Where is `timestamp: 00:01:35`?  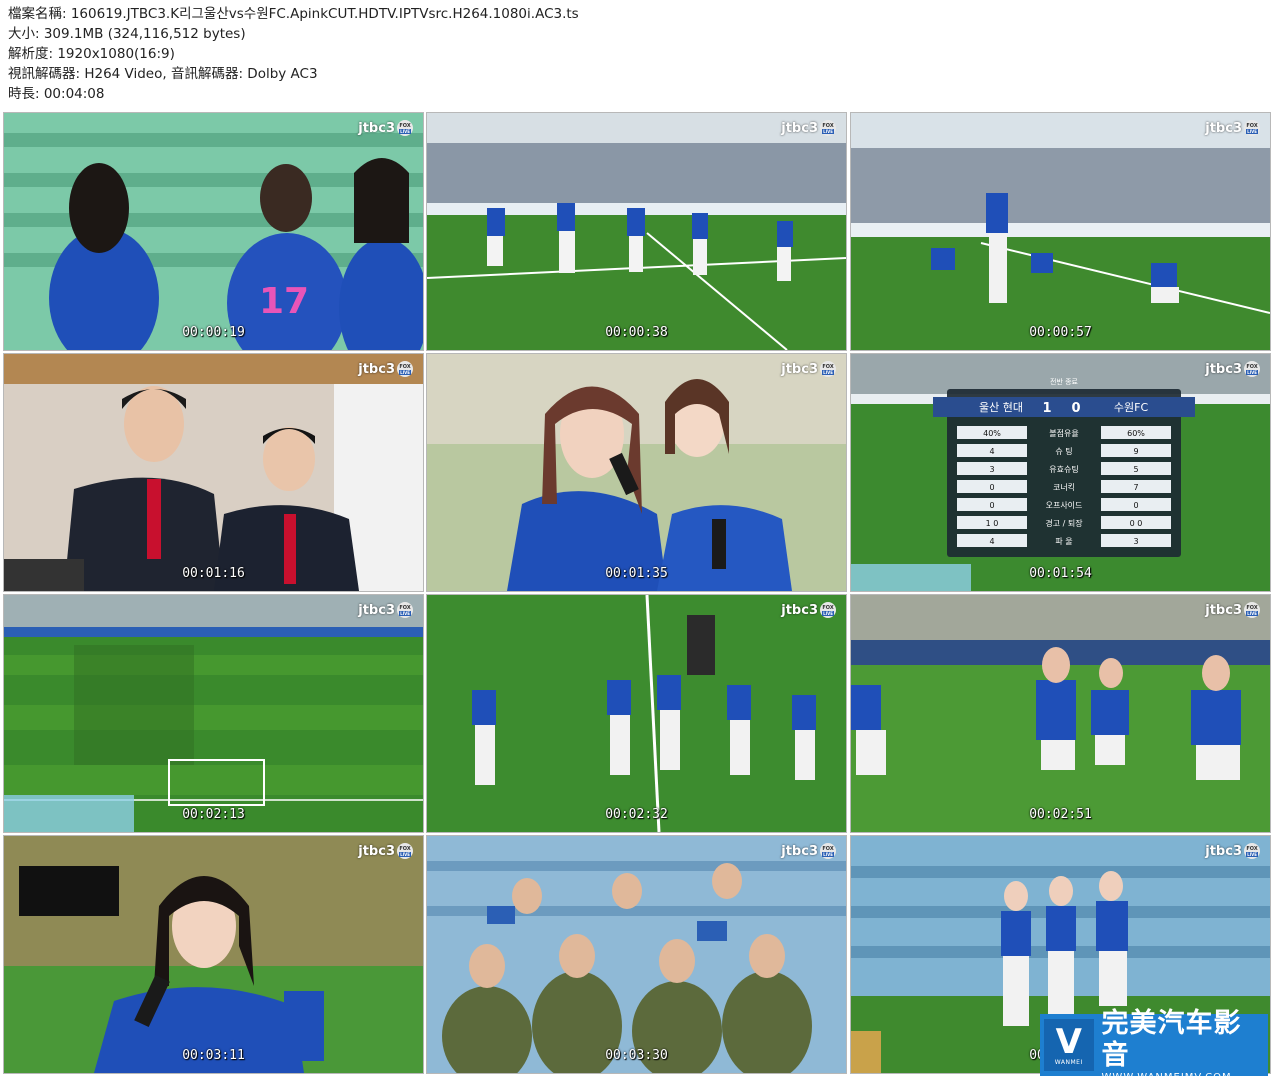 timestamp: 00:01:35 is located at coordinates (636, 573).